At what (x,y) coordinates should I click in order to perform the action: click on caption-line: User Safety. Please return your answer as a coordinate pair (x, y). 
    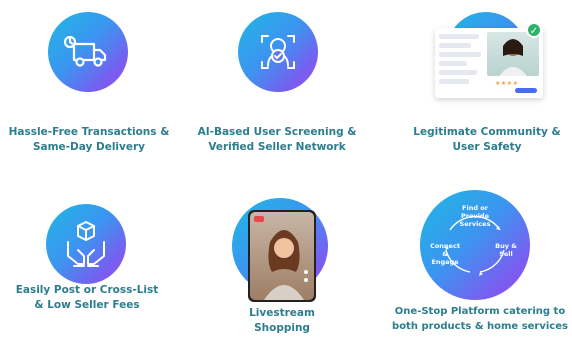
    Looking at the image, I should click on (487, 147).